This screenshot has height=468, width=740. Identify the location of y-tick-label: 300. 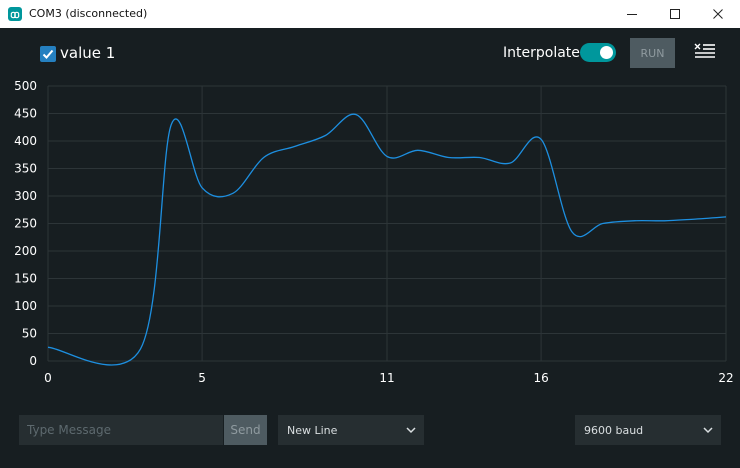
(25, 196).